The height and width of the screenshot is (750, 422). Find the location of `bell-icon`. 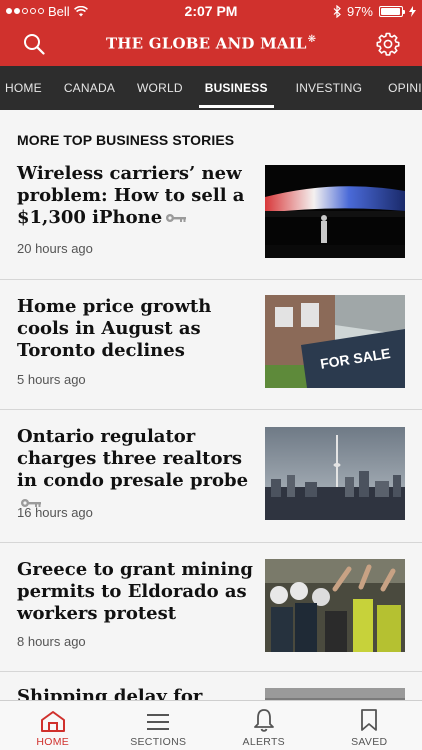

bell-icon is located at coordinates (263, 720).